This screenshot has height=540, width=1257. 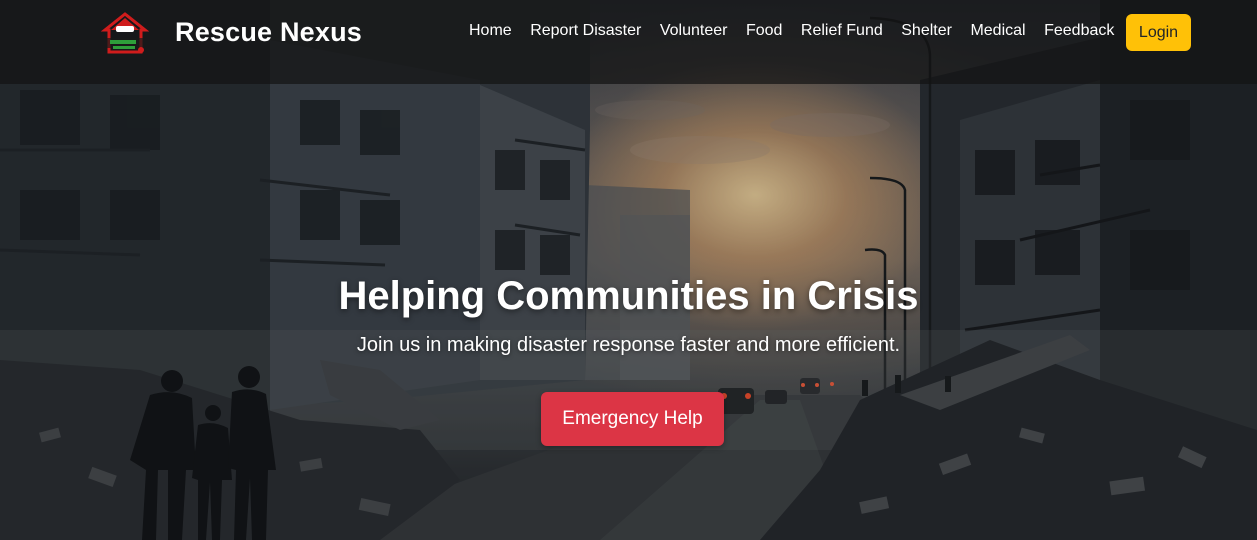 I want to click on brand-name: Rescue Nexus, so click(x=268, y=32).